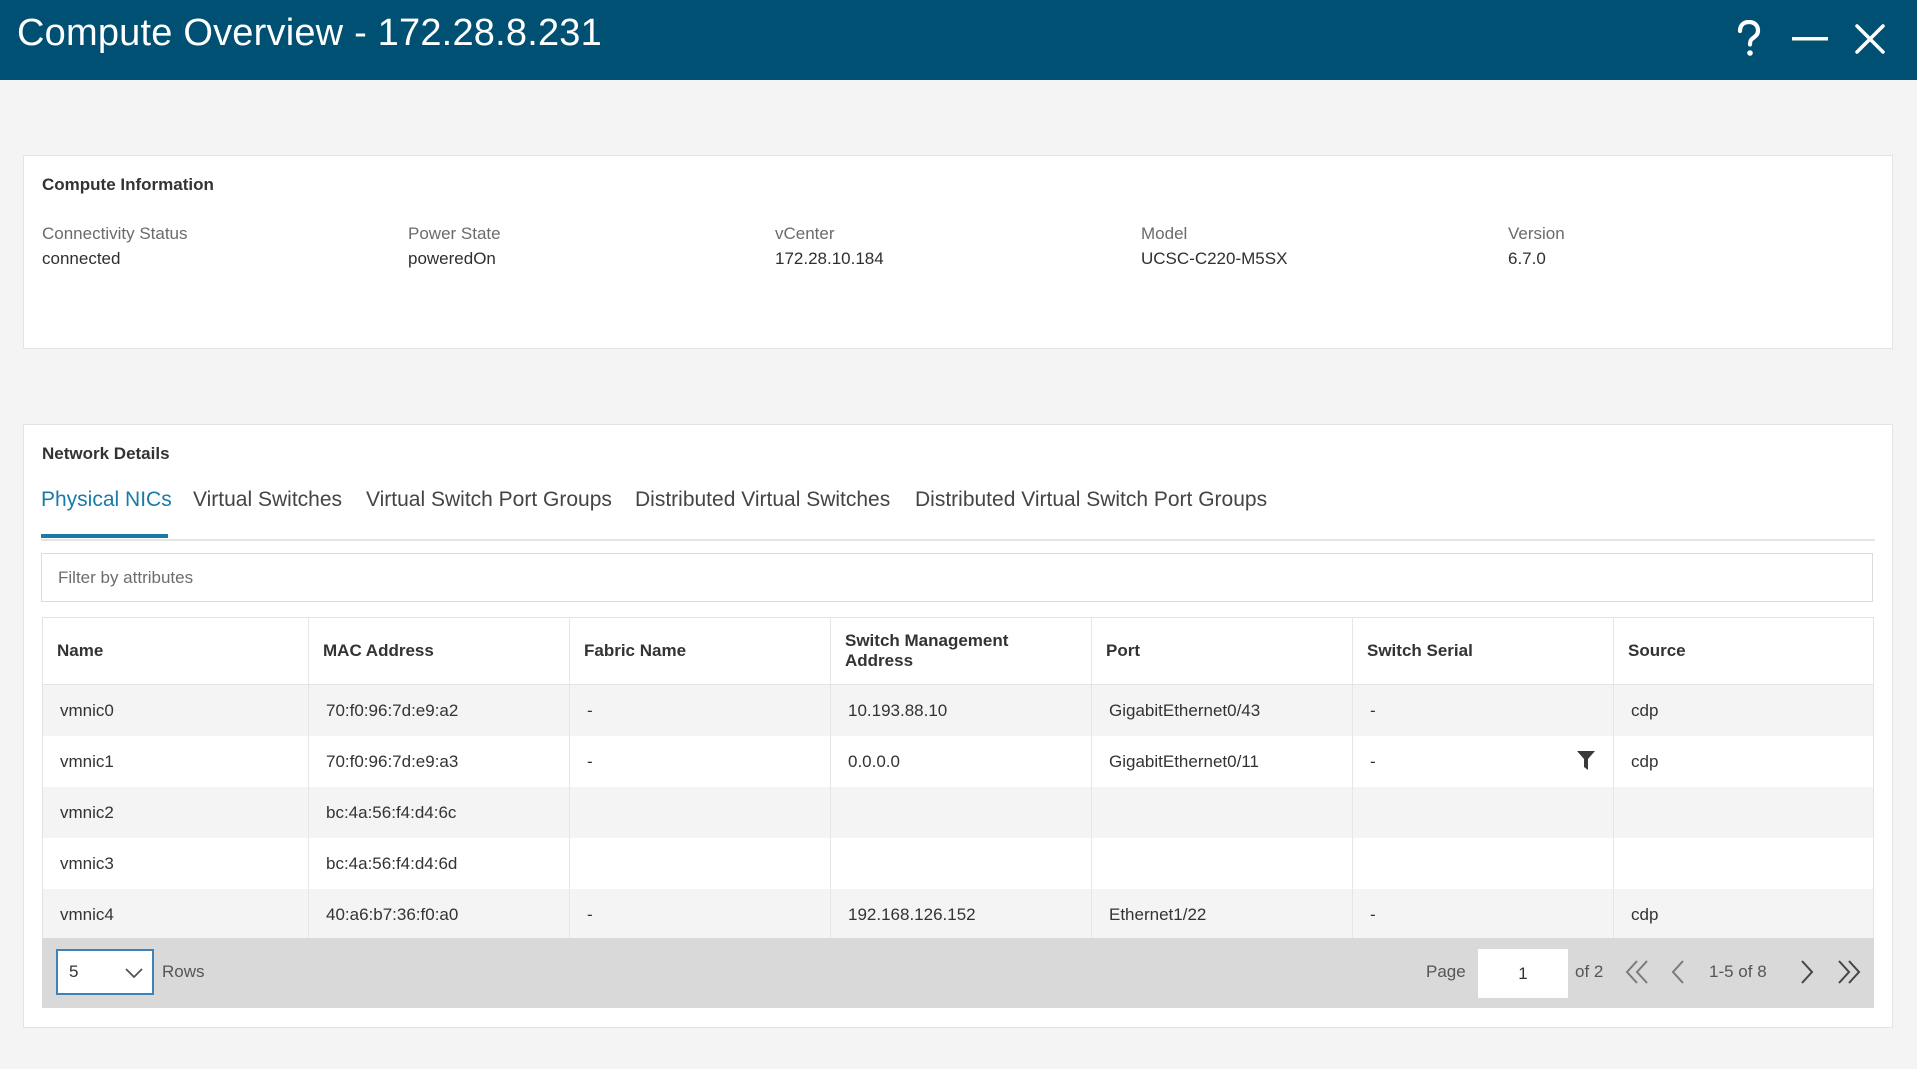 The height and width of the screenshot is (1069, 1917). What do you see at coordinates (128, 184) in the screenshot?
I see `compute-information-title: Compute Information` at bounding box center [128, 184].